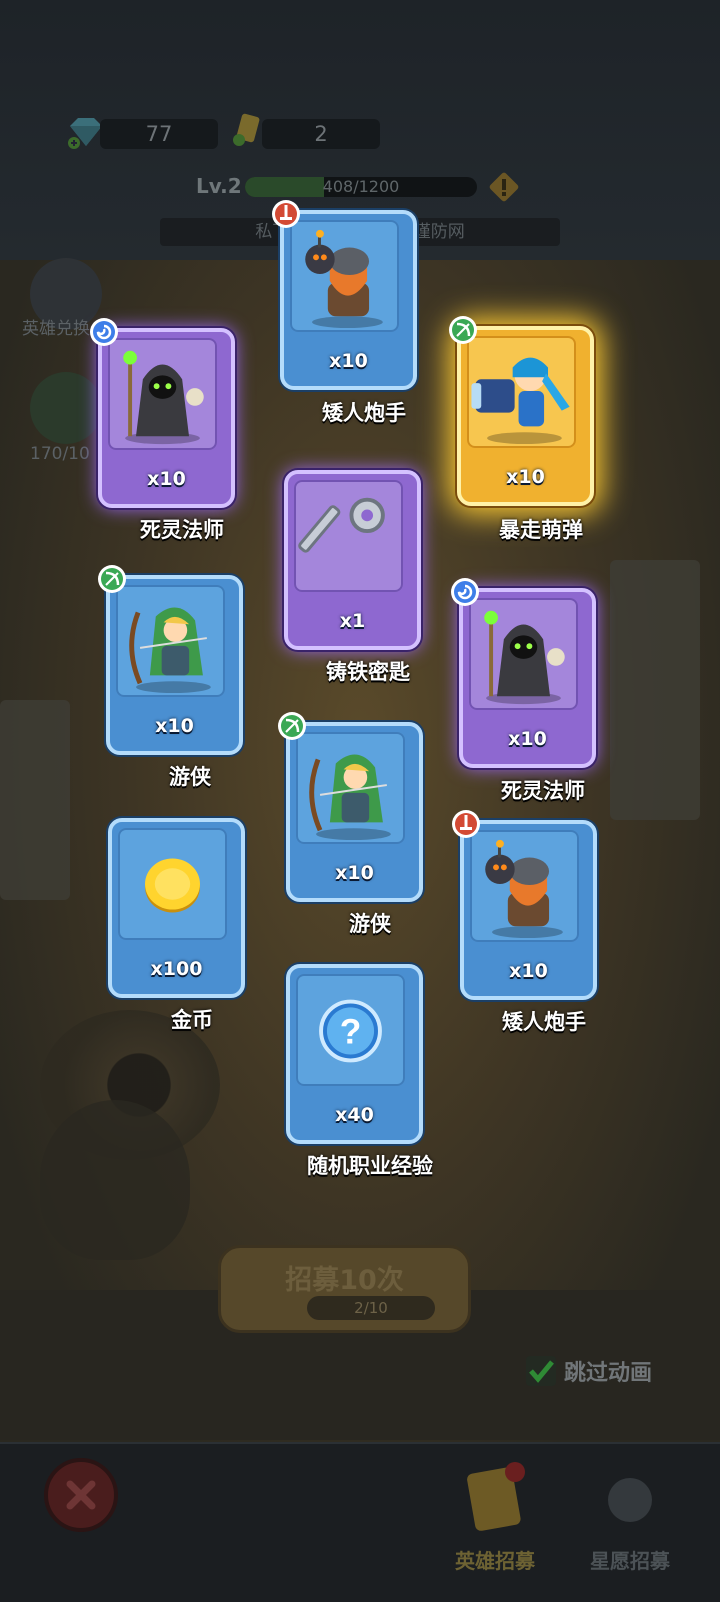  I want to click on reward-name: 随机职业经验, so click(370, 1166).